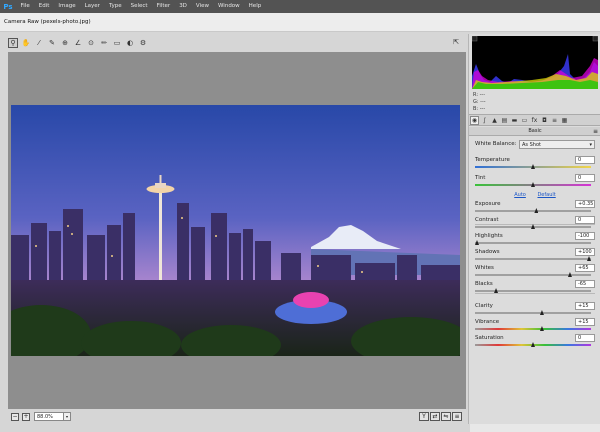  Describe the element at coordinates (535, 428) in the screenshot. I see `bottom-strip` at that location.